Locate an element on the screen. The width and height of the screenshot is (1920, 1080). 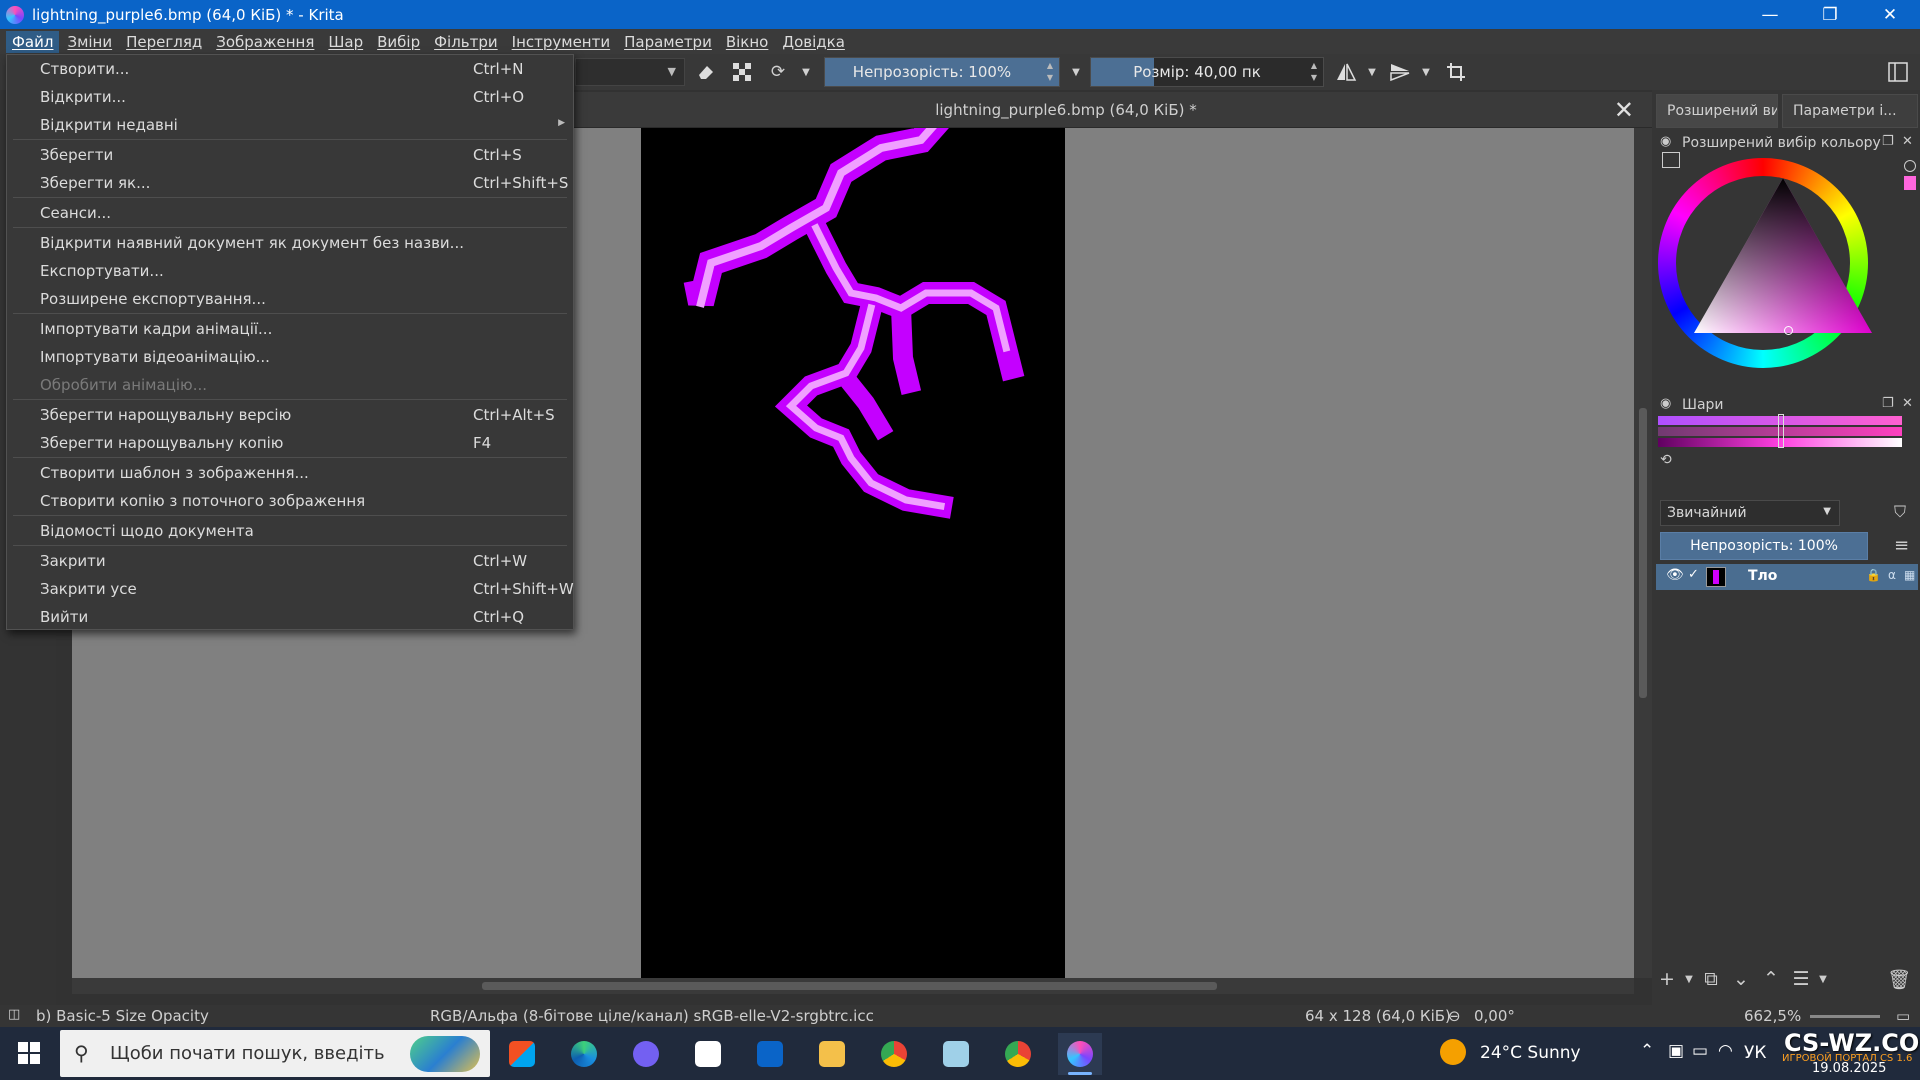
move-layer-down-icon: ⌄ is located at coordinates (1741, 979).